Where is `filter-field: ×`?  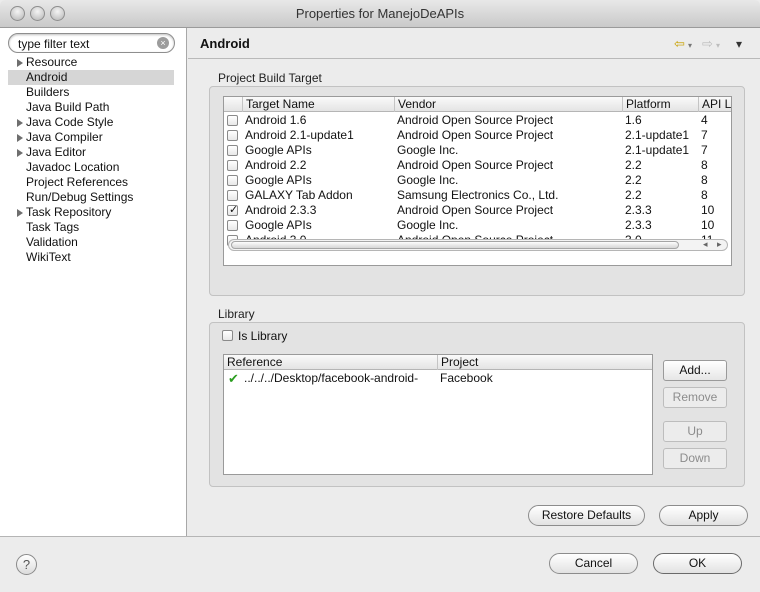
filter-field: × is located at coordinates (91, 43).